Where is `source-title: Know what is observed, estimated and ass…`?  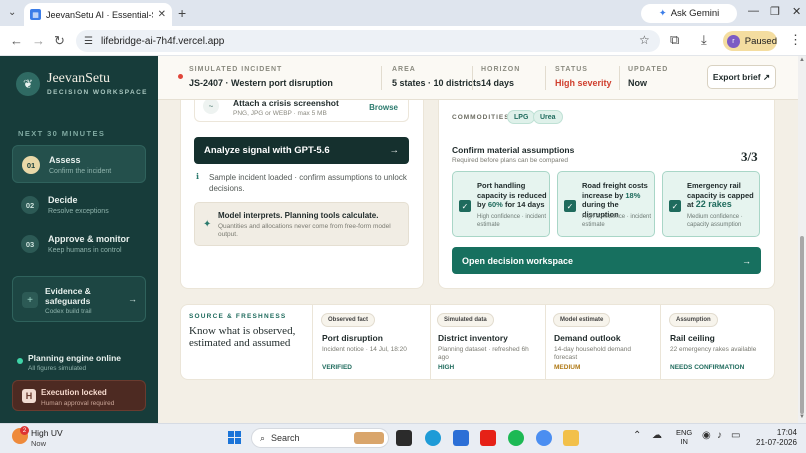
source-title: Know what is observed, estimated and ass… is located at coordinates (242, 337).